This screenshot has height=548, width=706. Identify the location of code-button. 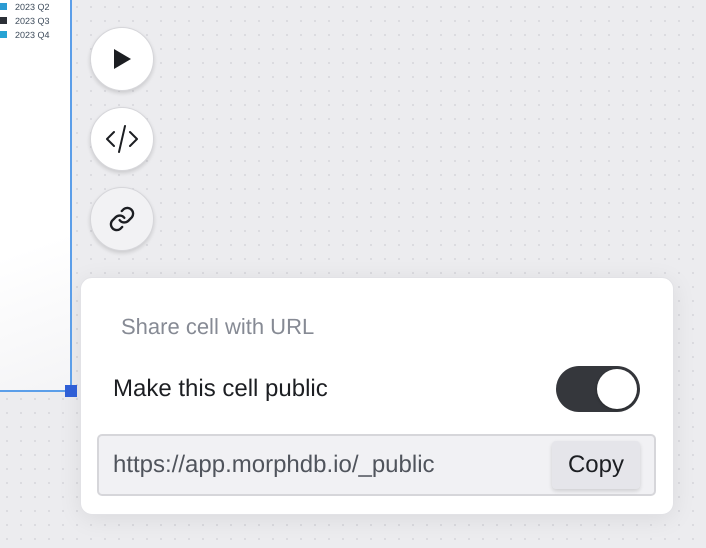
(122, 139).